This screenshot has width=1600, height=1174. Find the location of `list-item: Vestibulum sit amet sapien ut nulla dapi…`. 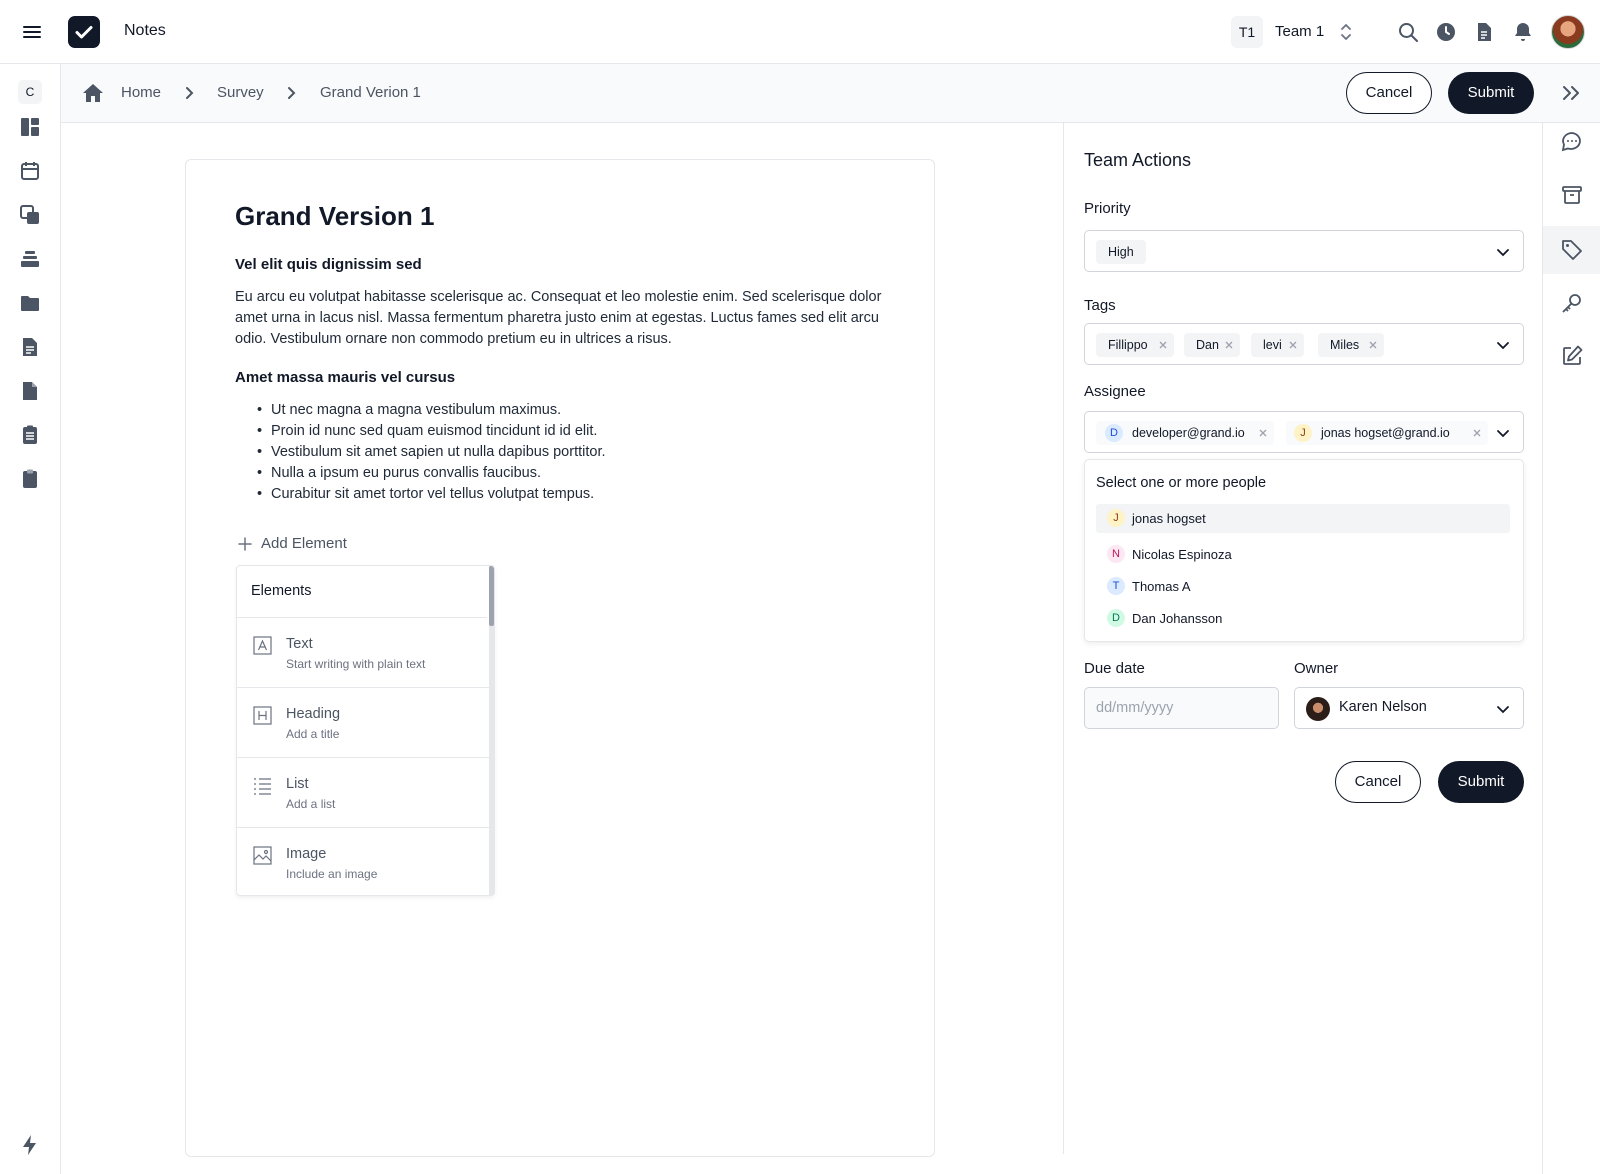

list-item: Vestibulum sit amet sapien ut nulla dapi… is located at coordinates (420, 452).